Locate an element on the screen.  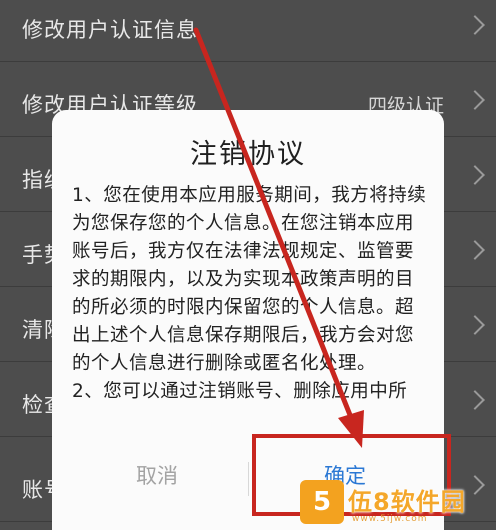
watermark-text: 伍8软件园 is located at coordinates (407, 502).